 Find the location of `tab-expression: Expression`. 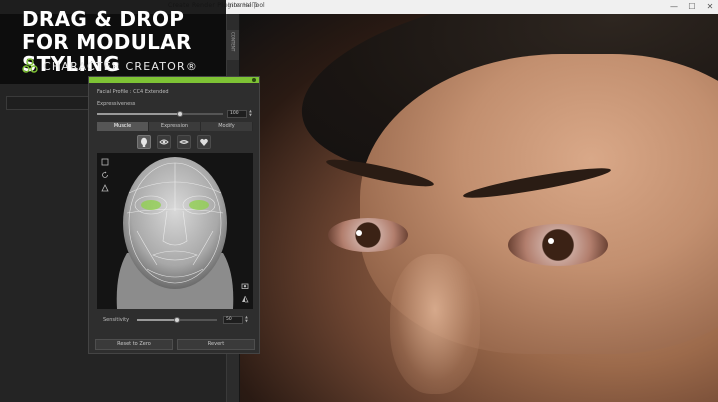

tab-expression: Expression is located at coordinates (175, 126).